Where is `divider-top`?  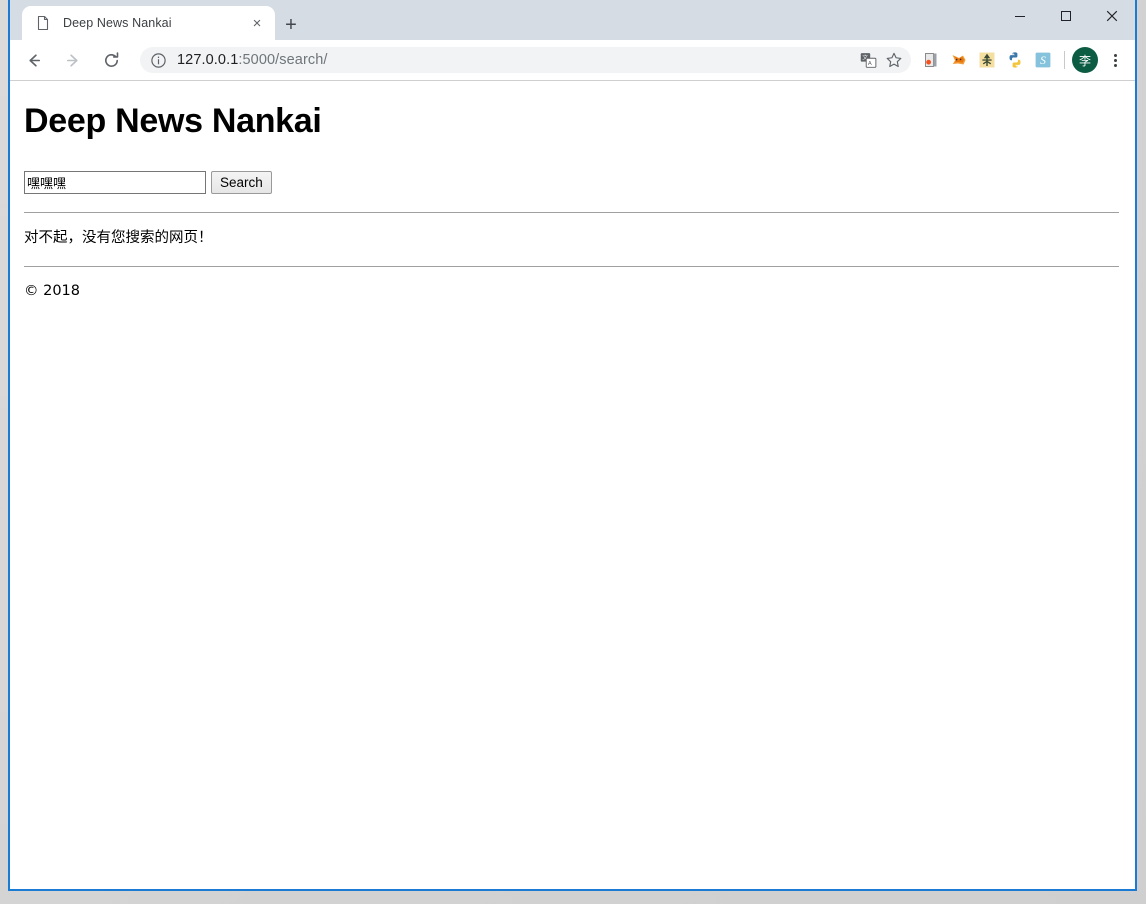 divider-top is located at coordinates (571, 213).